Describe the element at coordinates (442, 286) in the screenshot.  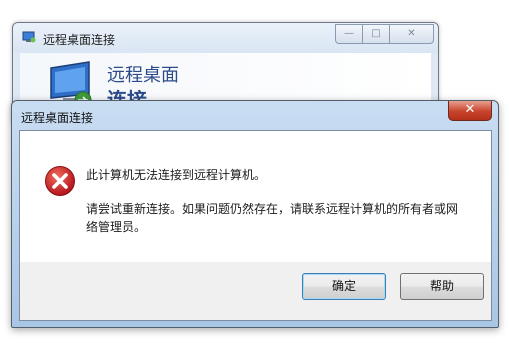
I see `help-button: 帮助` at that location.